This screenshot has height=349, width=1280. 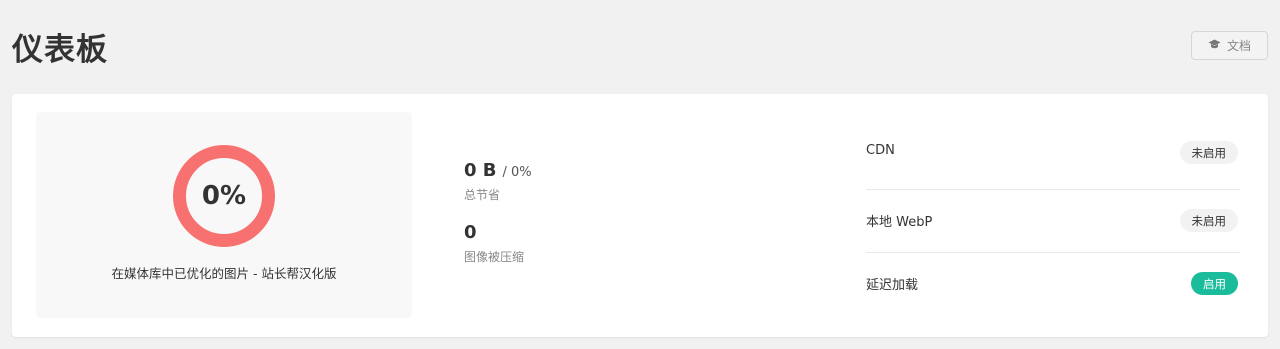 What do you see at coordinates (480, 170) in the screenshot?
I see `savings-value: 0 B` at bounding box center [480, 170].